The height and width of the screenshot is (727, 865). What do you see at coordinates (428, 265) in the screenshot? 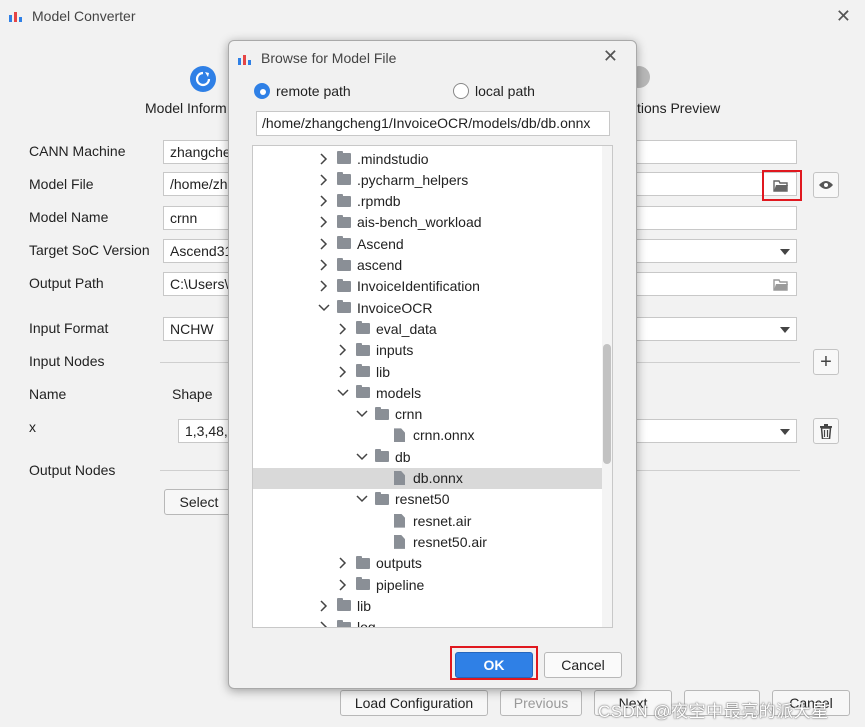
I see `tree-folder-item: ascend` at bounding box center [428, 265].